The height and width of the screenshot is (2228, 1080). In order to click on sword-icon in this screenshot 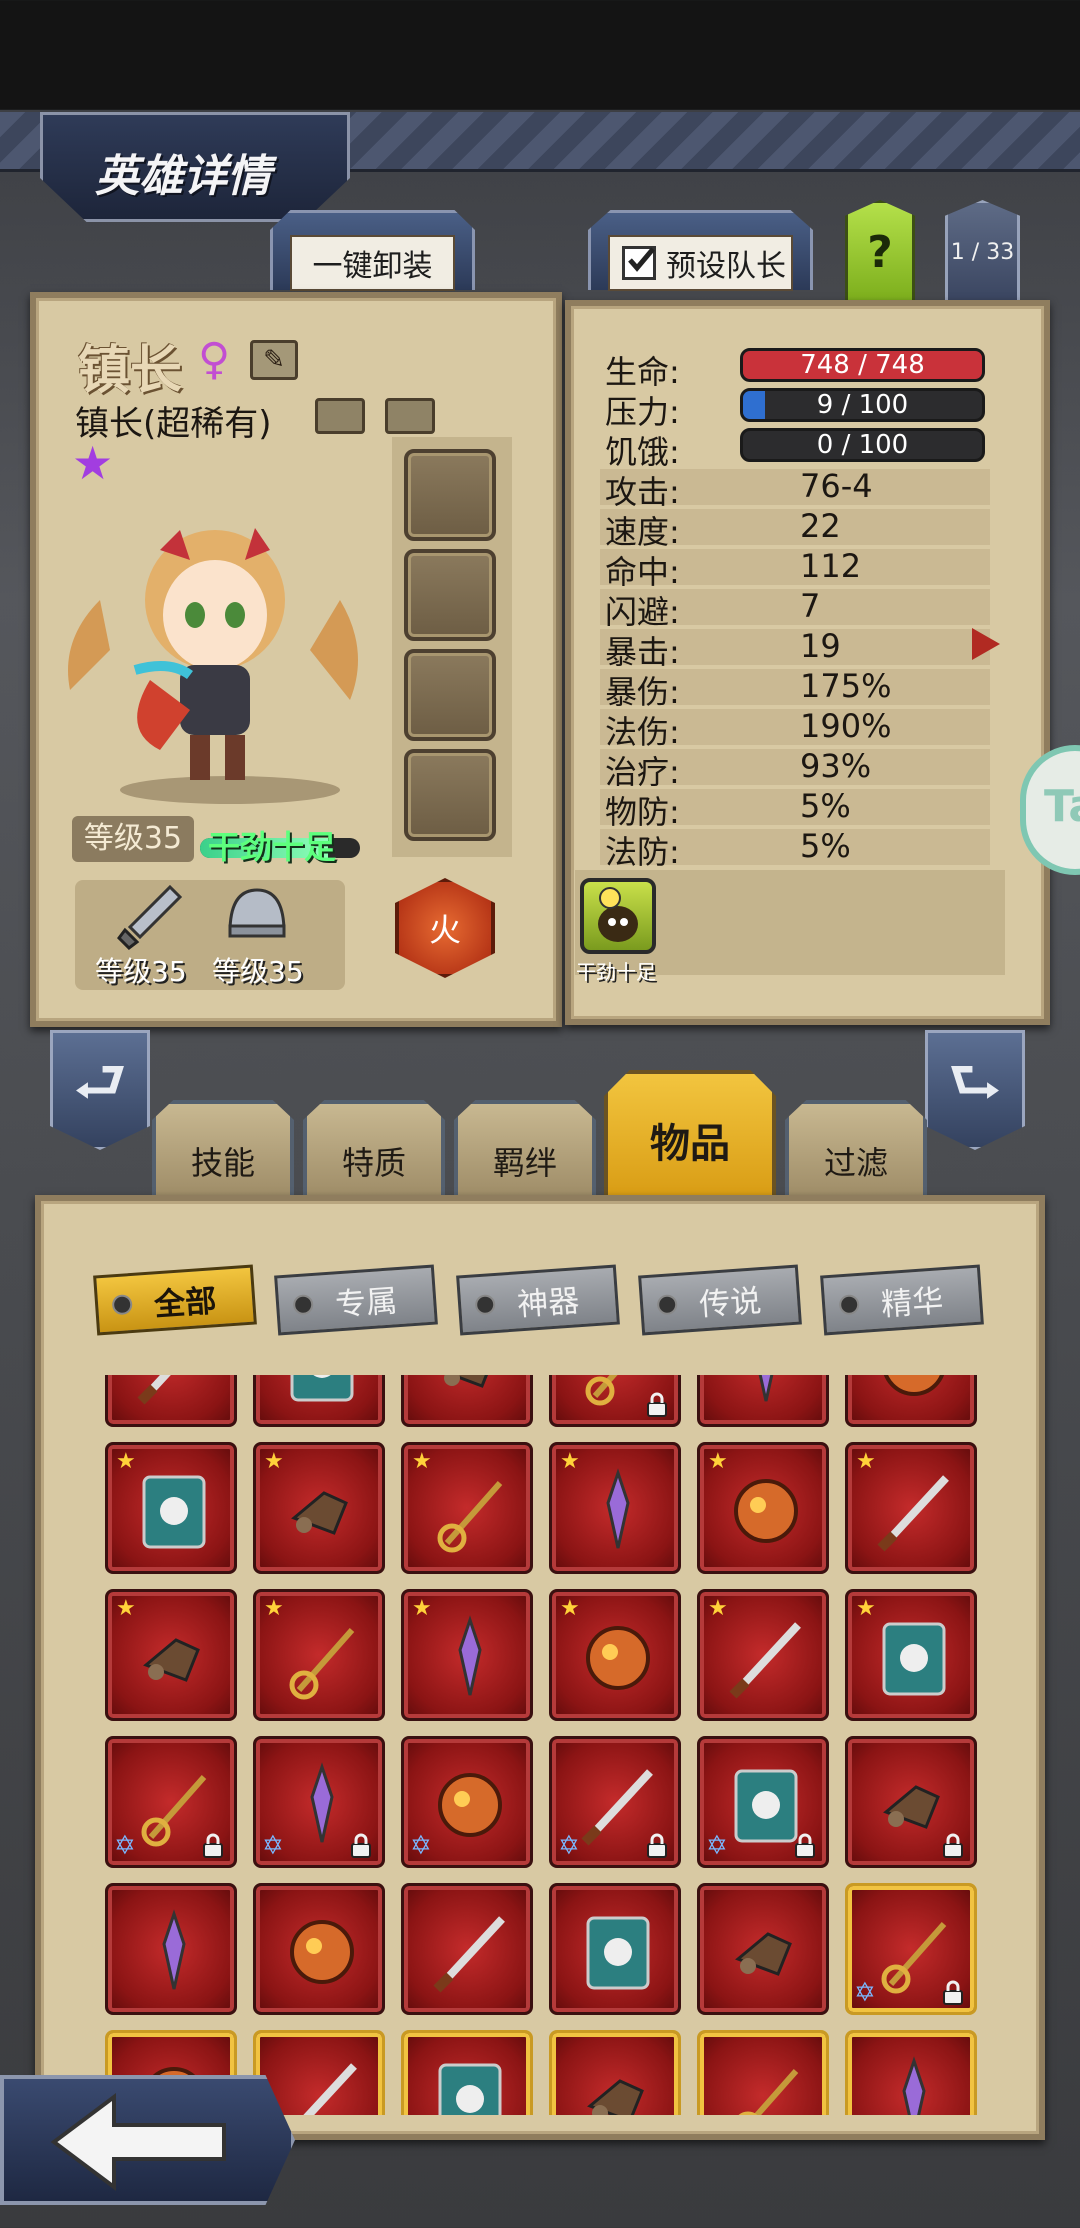, I will do `click(150, 917)`.